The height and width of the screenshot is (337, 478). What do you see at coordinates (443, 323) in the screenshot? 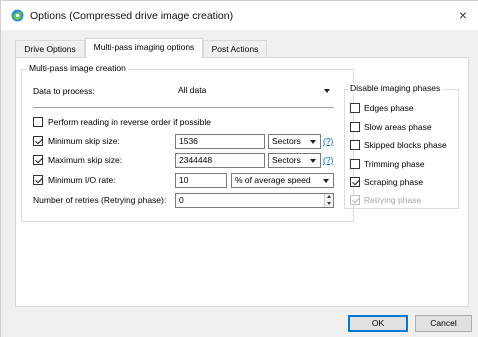
I see `cancel-button: Cancel` at bounding box center [443, 323].